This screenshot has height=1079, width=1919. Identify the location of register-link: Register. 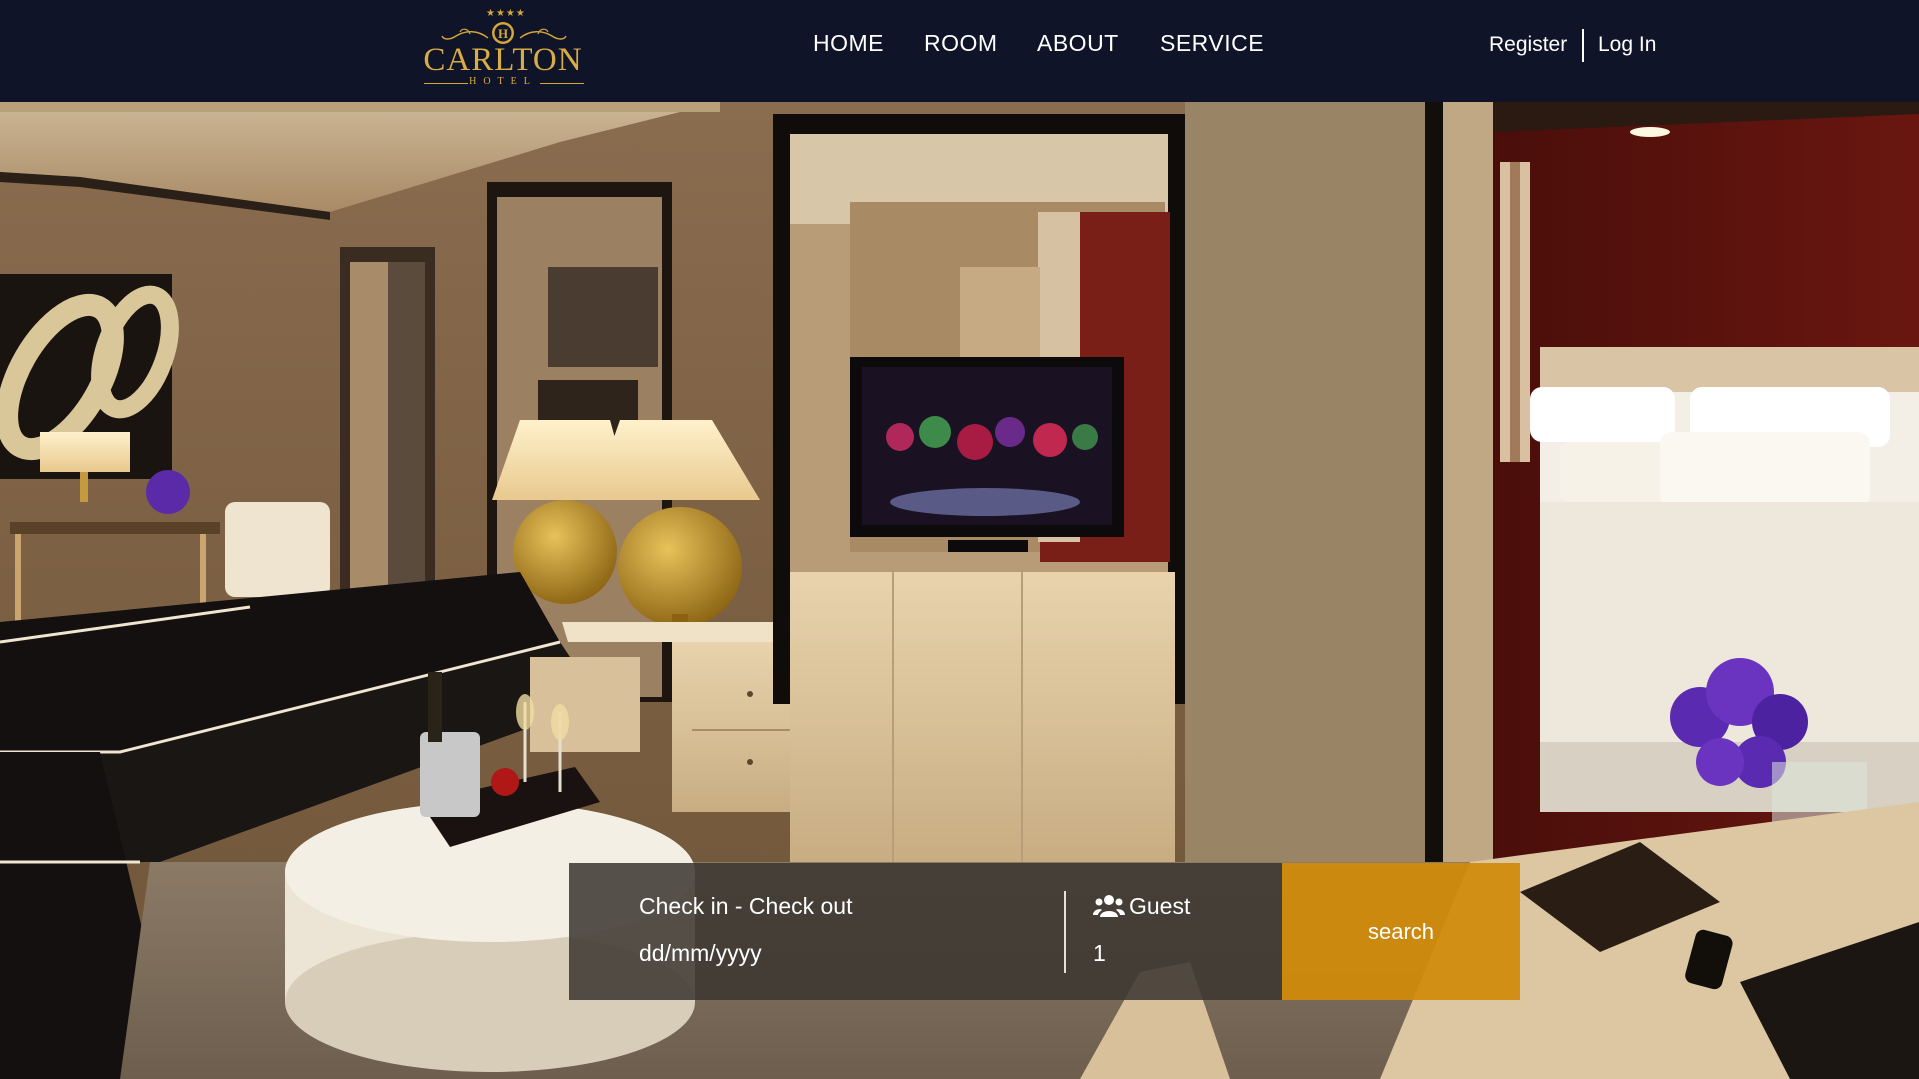
(1528, 45).